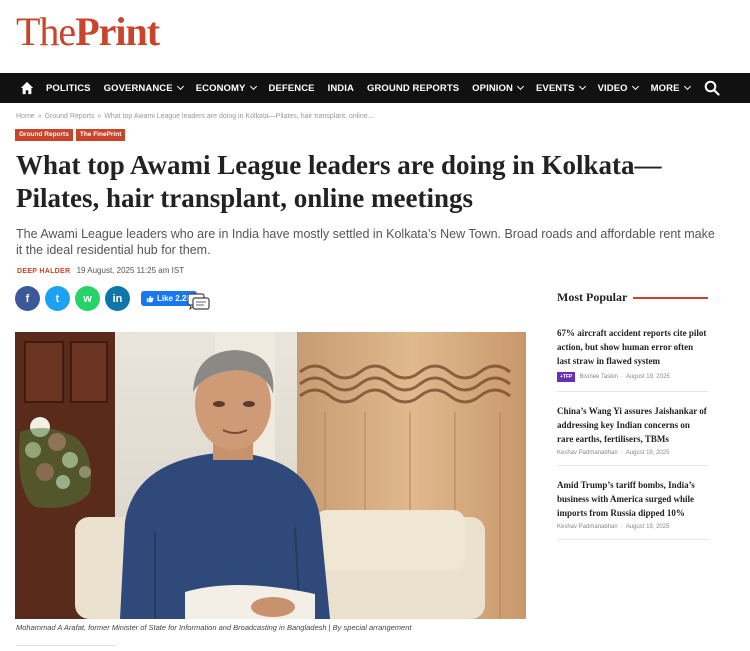 This screenshot has height=651, width=750. Describe the element at coordinates (220, 88) in the screenshot. I see `nav-item-label: ECONOMY` at that location.